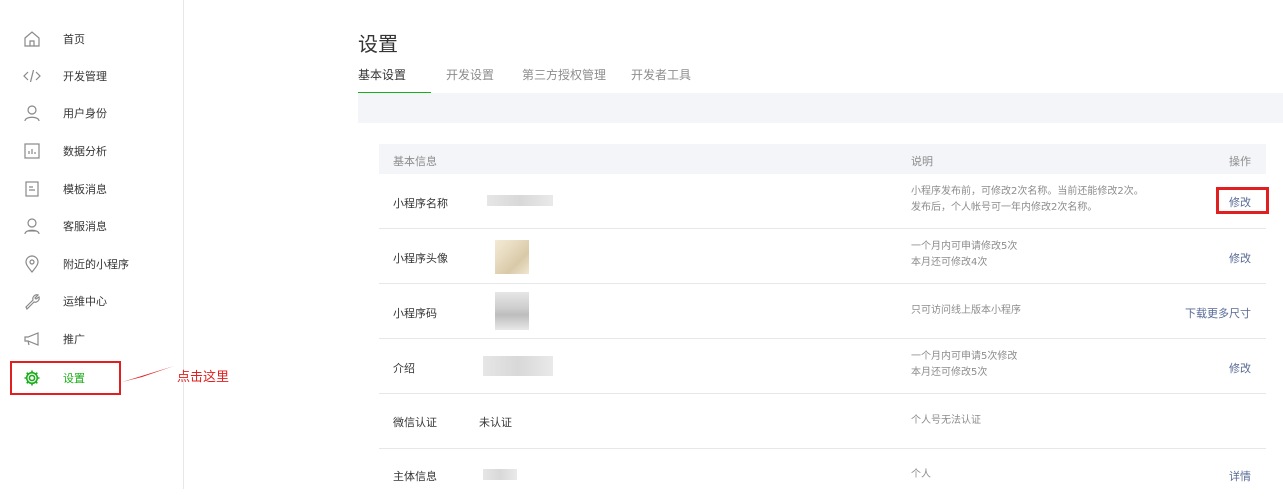 The image size is (1283, 503). I want to click on desc-line: 本月还可修改5次, so click(949, 372).